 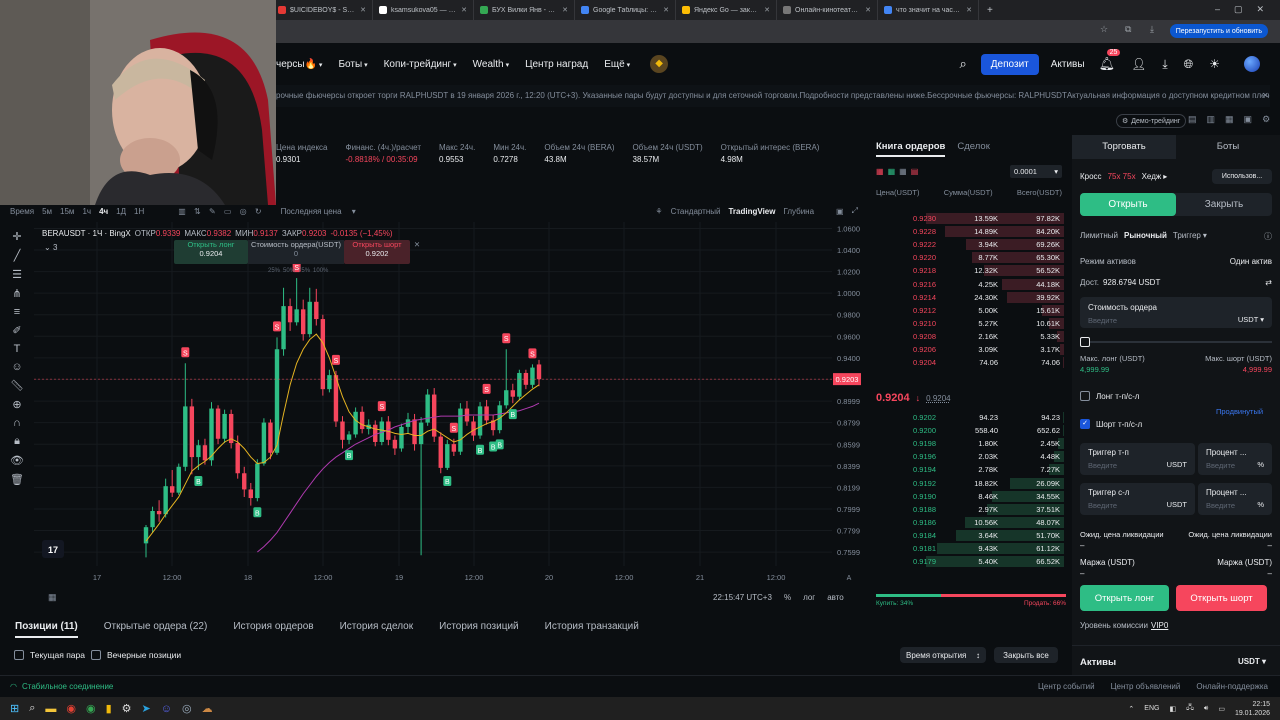 I want to click on short-tpsl-row: ✓ Шорт т-п/с-л, so click(x=1111, y=424).